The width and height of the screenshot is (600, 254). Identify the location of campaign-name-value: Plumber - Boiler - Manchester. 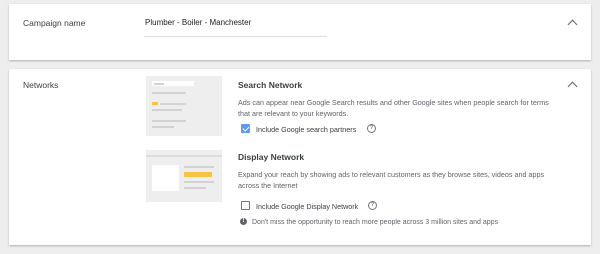
(198, 22).